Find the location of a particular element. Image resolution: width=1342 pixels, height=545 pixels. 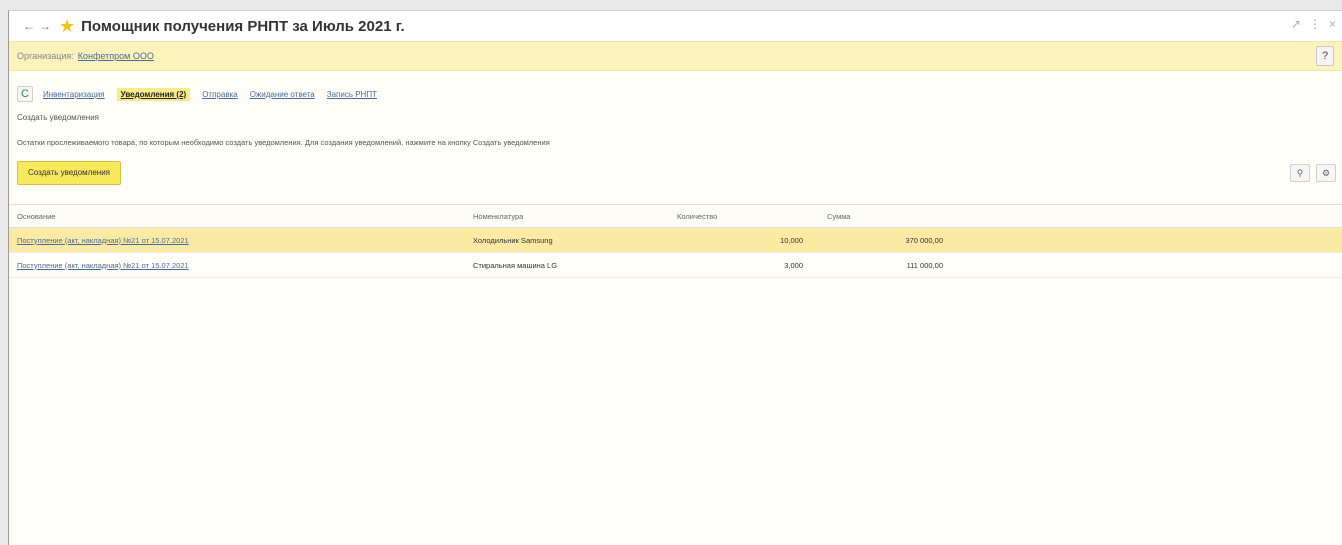

table-header: Основание Номенклатура Количество Сумма is located at coordinates (675, 216).